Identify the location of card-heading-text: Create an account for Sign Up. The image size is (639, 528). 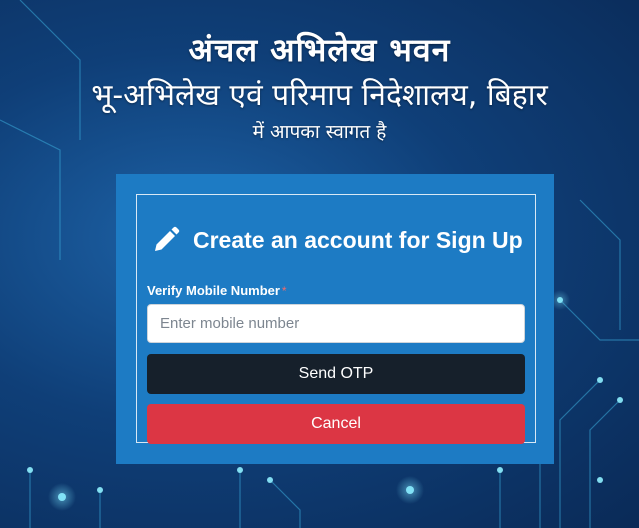
(358, 239).